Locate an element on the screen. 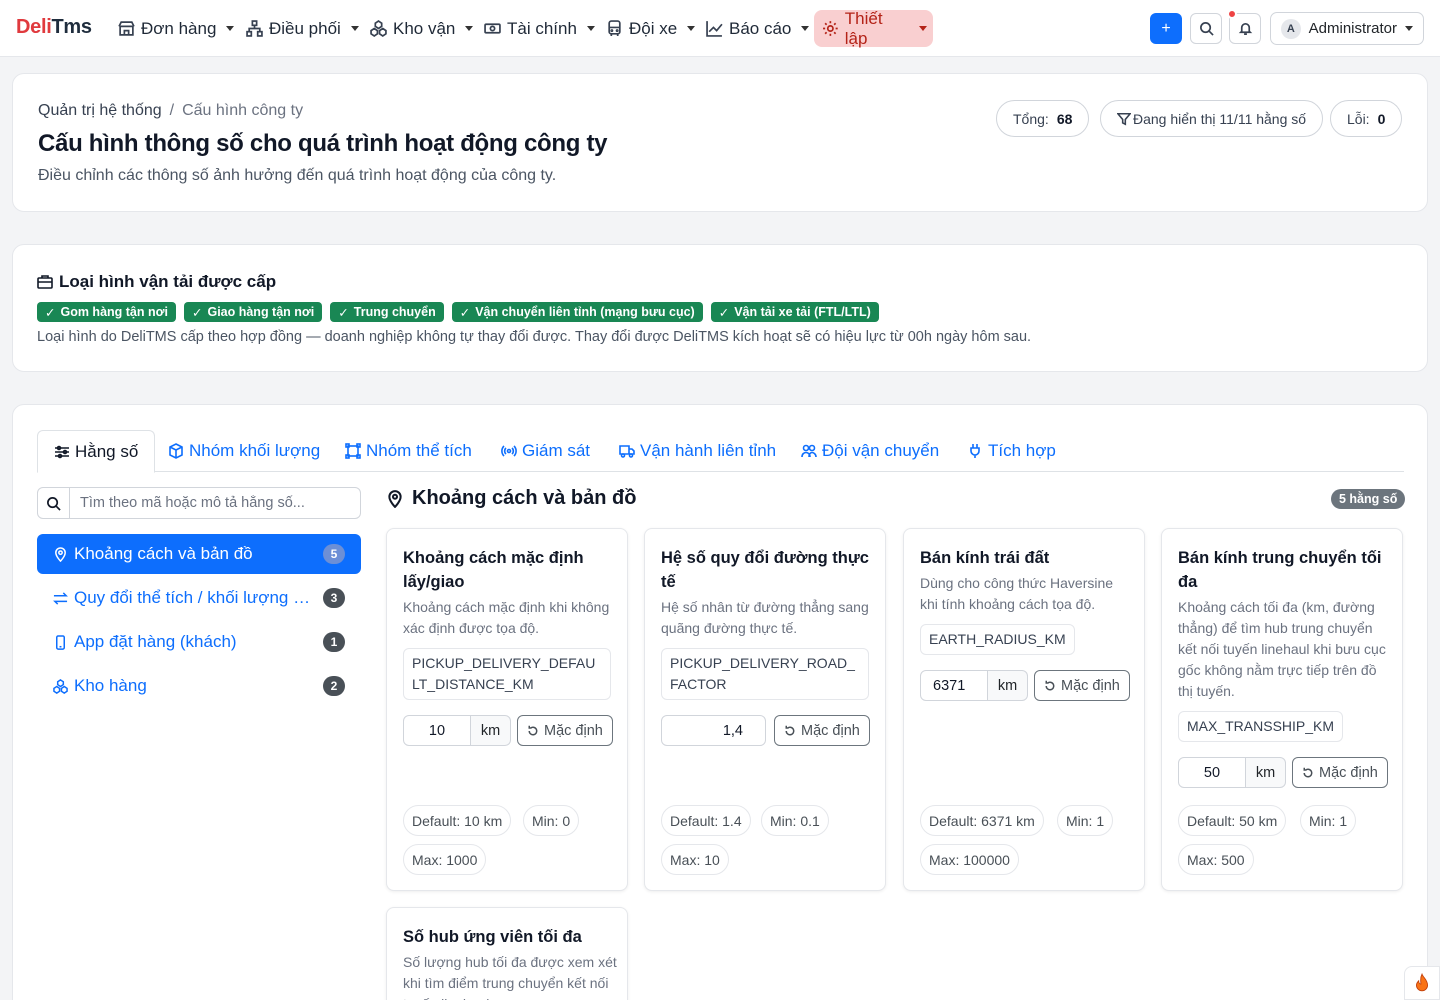  nav-settings: Thiết lập is located at coordinates (873, 28).